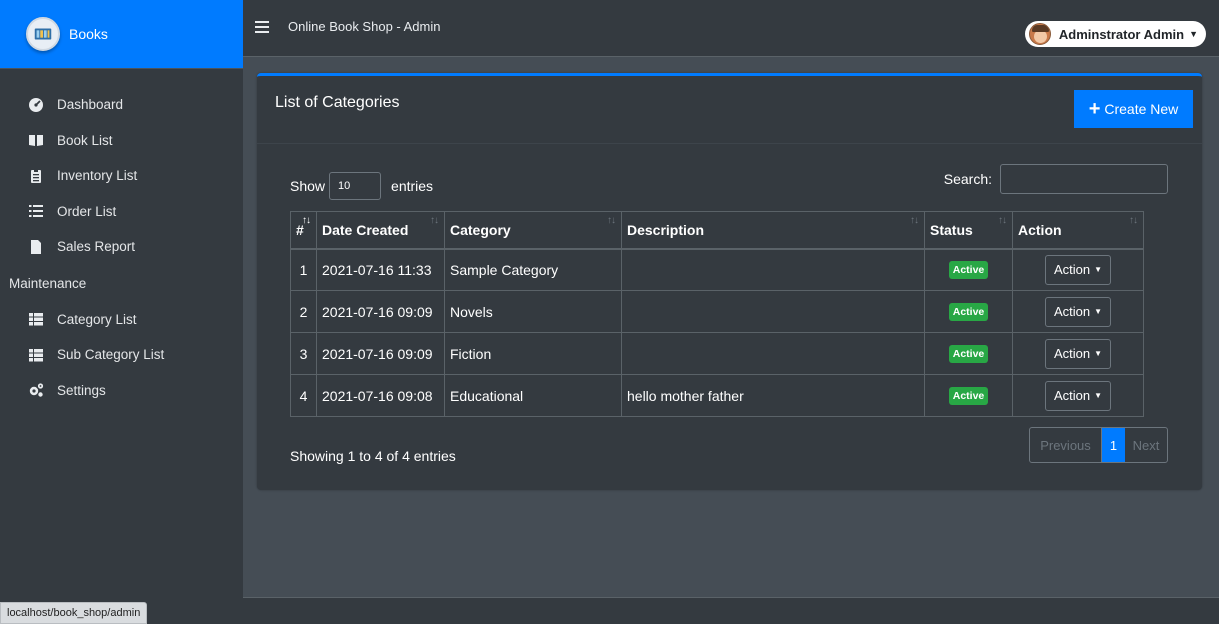 The image size is (1219, 624). Describe the element at coordinates (36, 176) in the screenshot. I see `clipboard-list-icon` at that location.